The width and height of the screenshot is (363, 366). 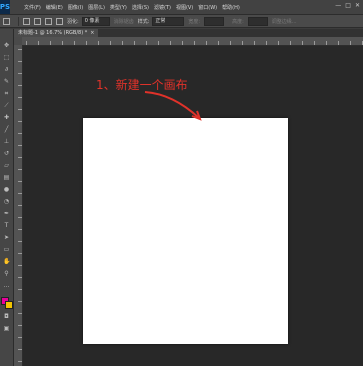 I want to click on dodge-tool-icon: ◔, so click(x=6, y=202).